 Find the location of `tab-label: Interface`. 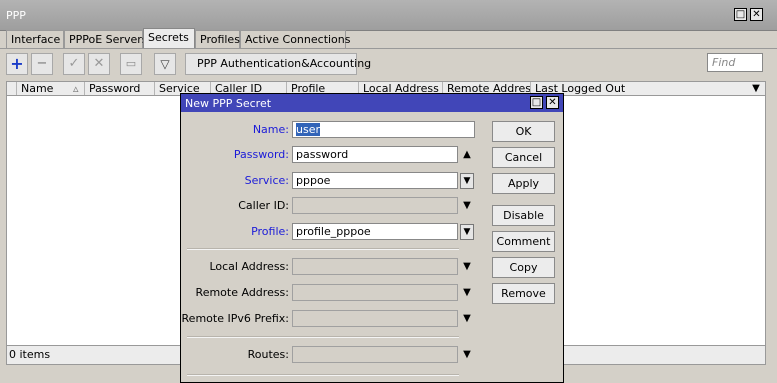

tab-label: Interface is located at coordinates (36, 39).